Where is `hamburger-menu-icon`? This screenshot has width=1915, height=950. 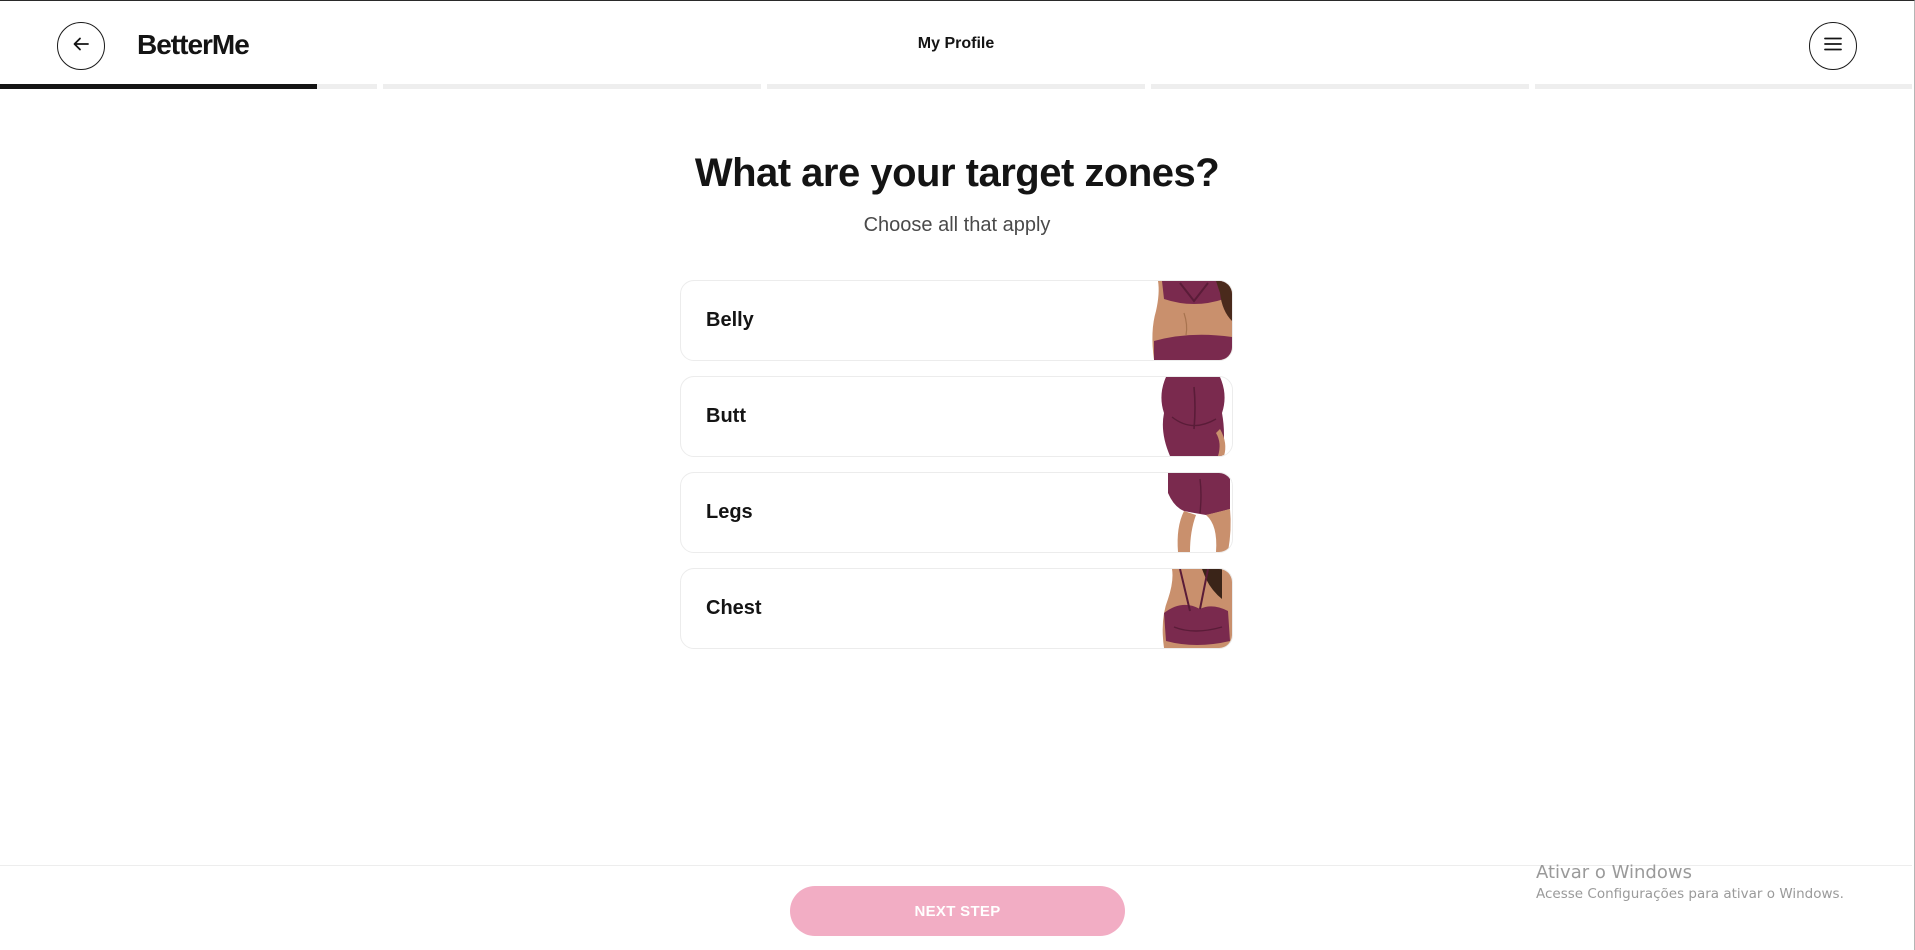 hamburger-menu-icon is located at coordinates (1833, 46).